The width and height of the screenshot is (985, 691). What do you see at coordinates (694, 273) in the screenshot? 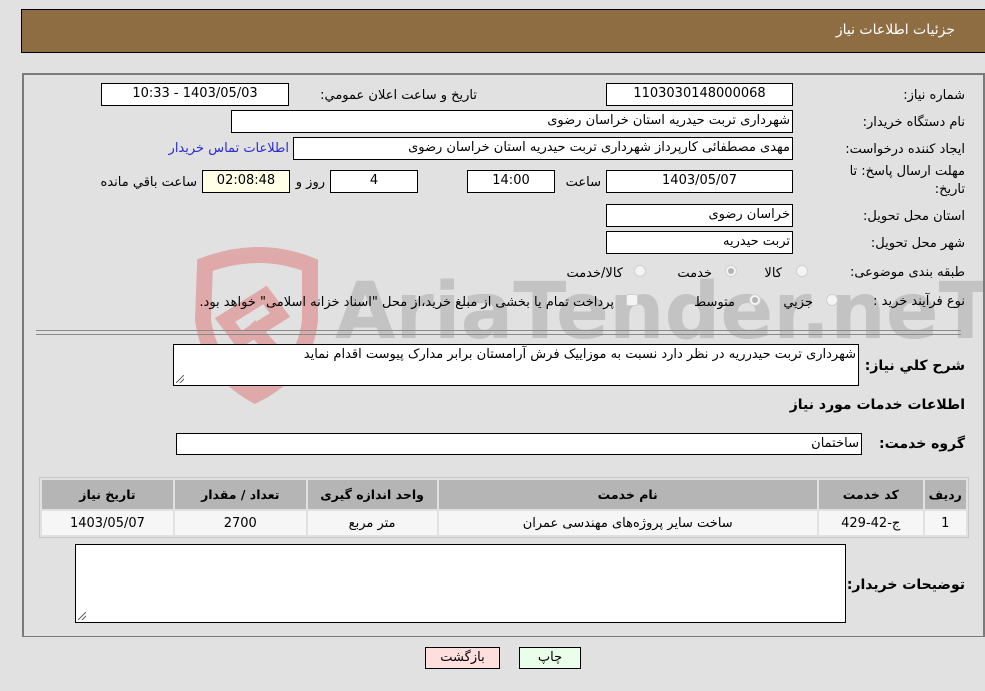
I see `category-option-service: خدمت` at bounding box center [694, 273].